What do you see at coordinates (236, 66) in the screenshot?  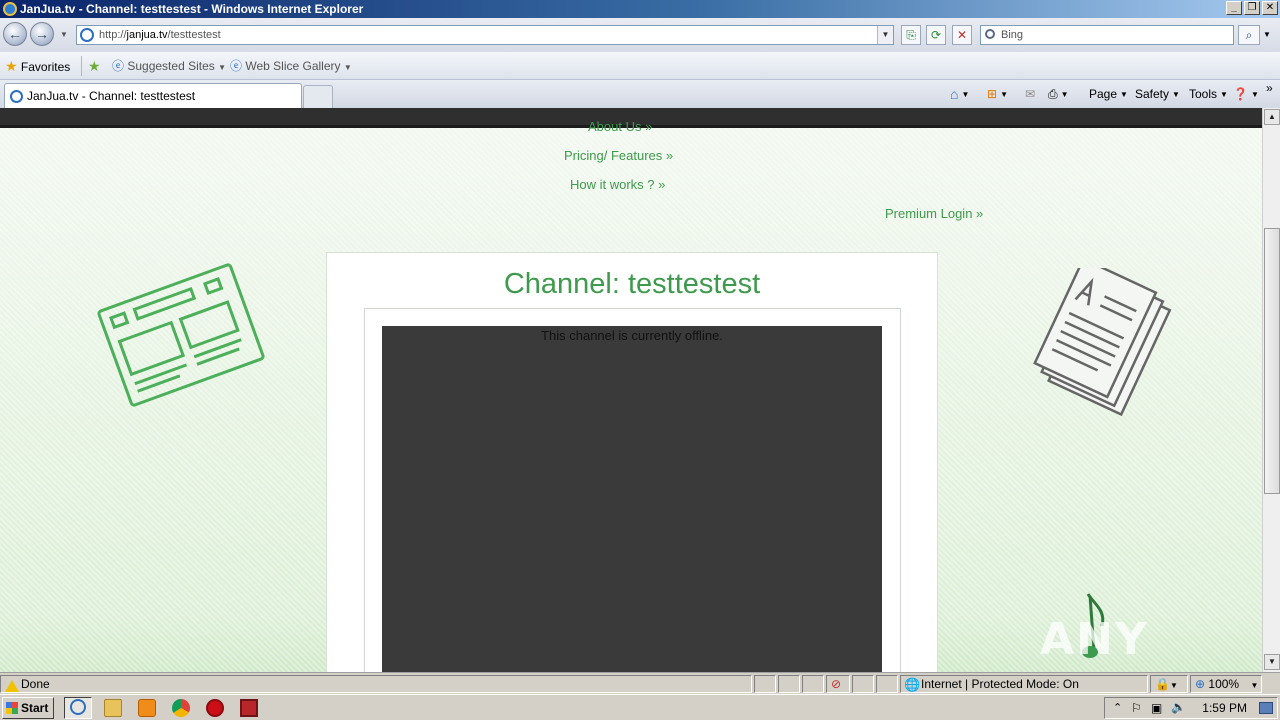 I see `ie-page-icon: ⓔ` at bounding box center [236, 66].